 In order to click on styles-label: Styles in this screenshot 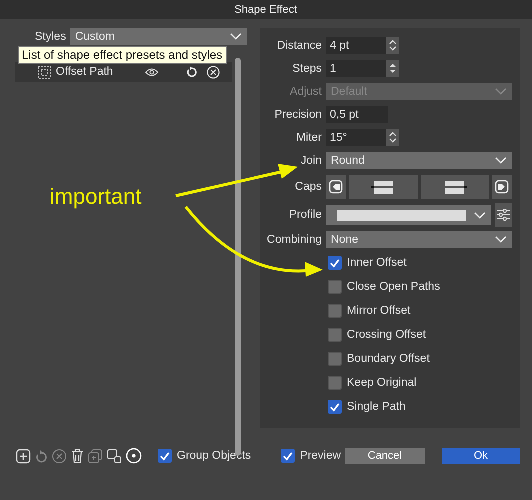, I will do `click(50, 36)`.